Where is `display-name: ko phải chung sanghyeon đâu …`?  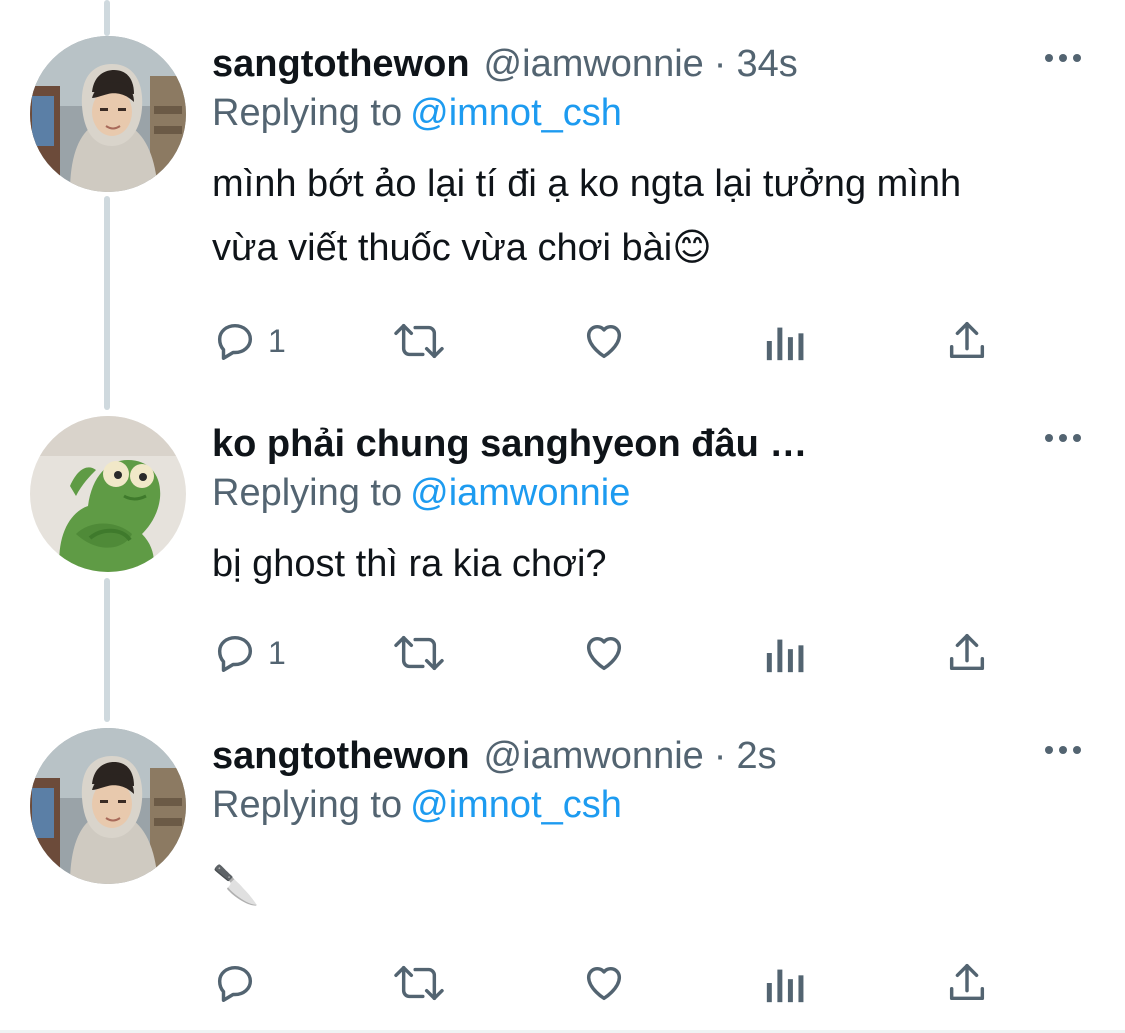
display-name: ko phải chung sanghyeon đâu … is located at coordinates (509, 444).